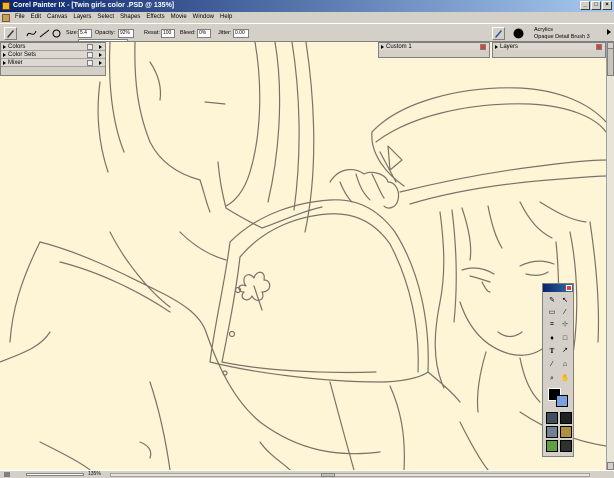  Describe the element at coordinates (552, 418) in the screenshot. I see `paper-selector-icon` at that location.